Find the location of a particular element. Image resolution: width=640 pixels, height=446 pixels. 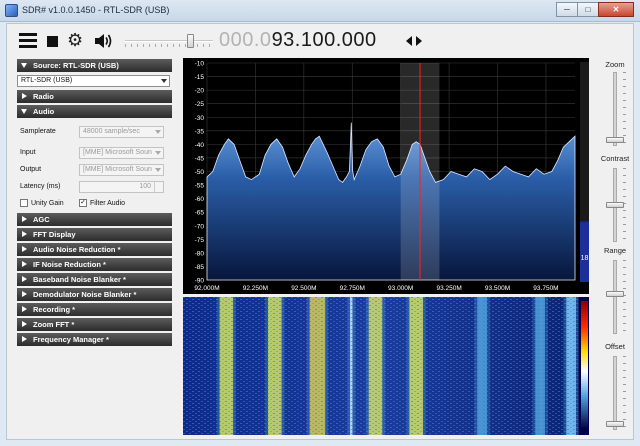

samplerate-select: 48000 sample/sec is located at coordinates (121, 132).